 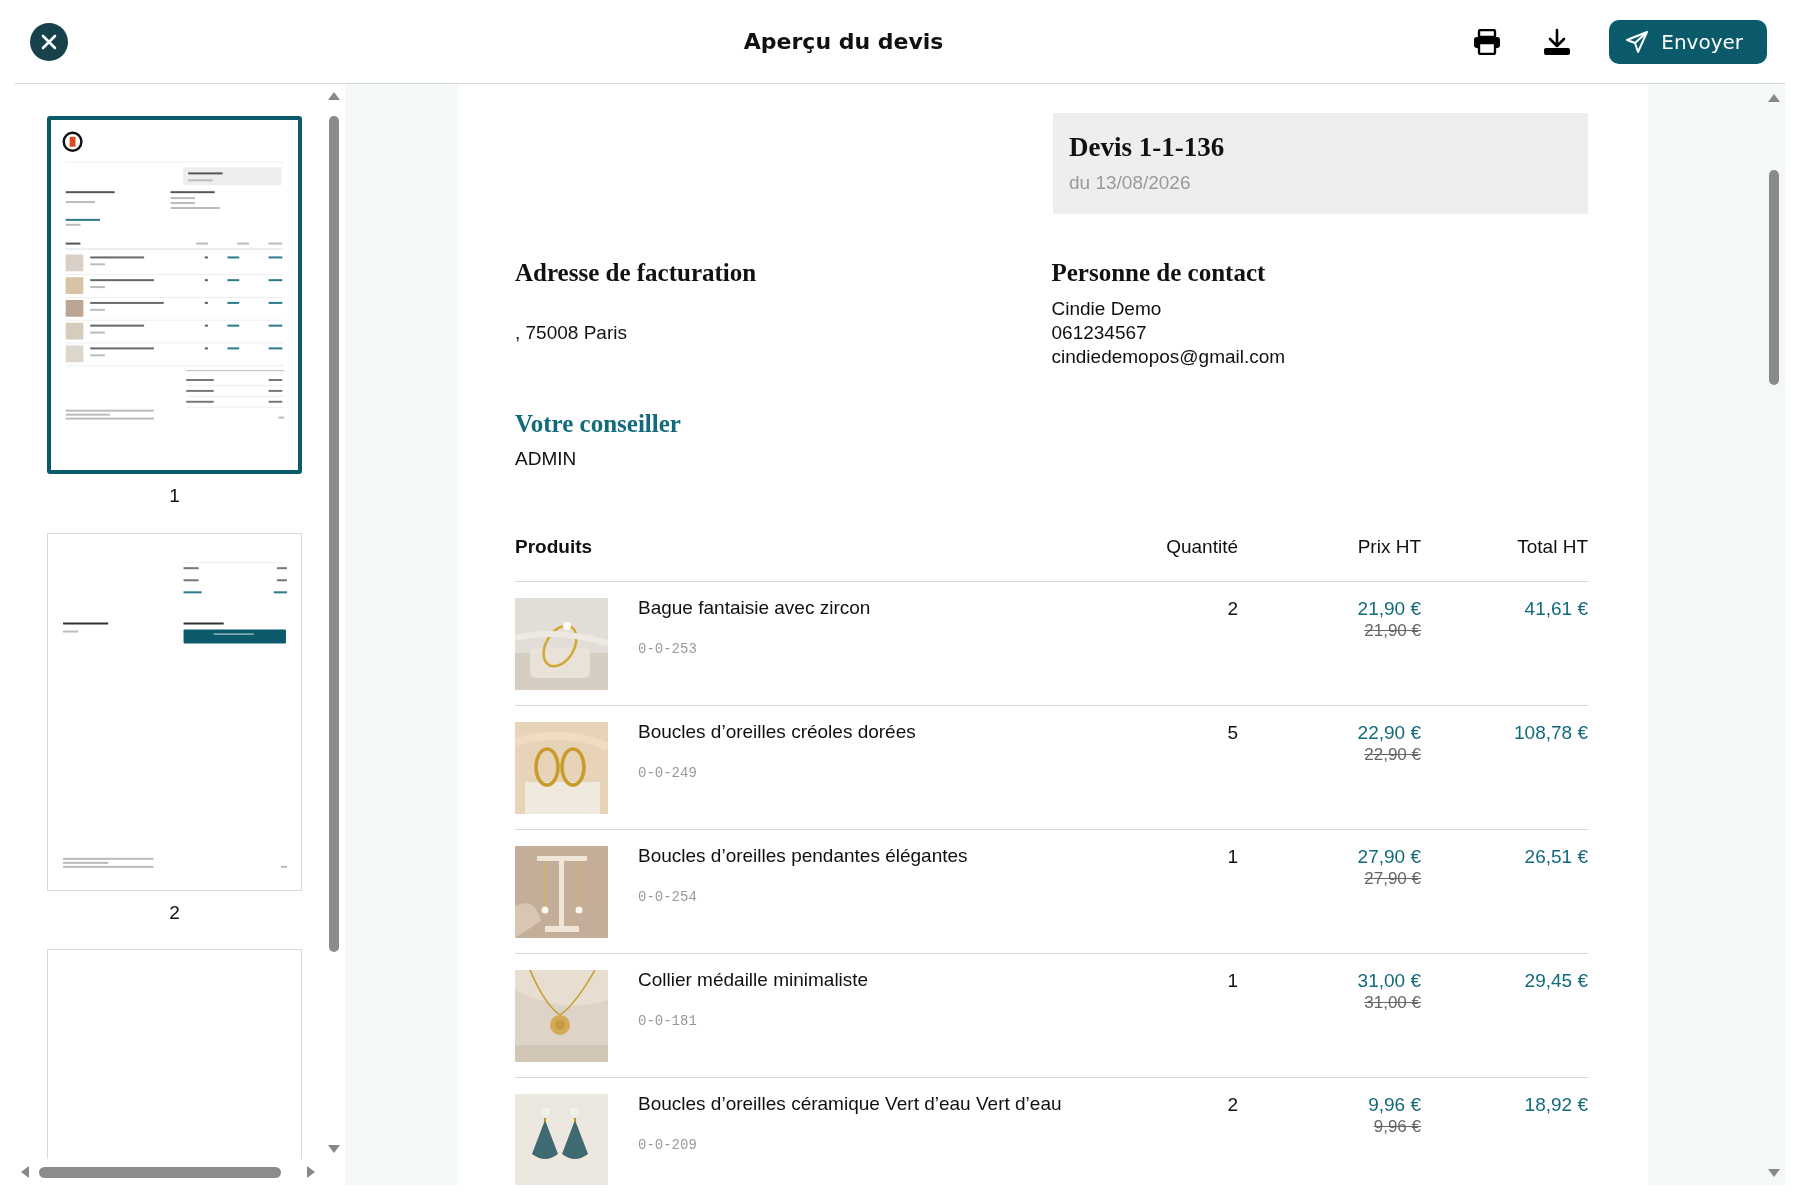 I want to click on quote-title: Devis 1-1-136, so click(x=1147, y=147).